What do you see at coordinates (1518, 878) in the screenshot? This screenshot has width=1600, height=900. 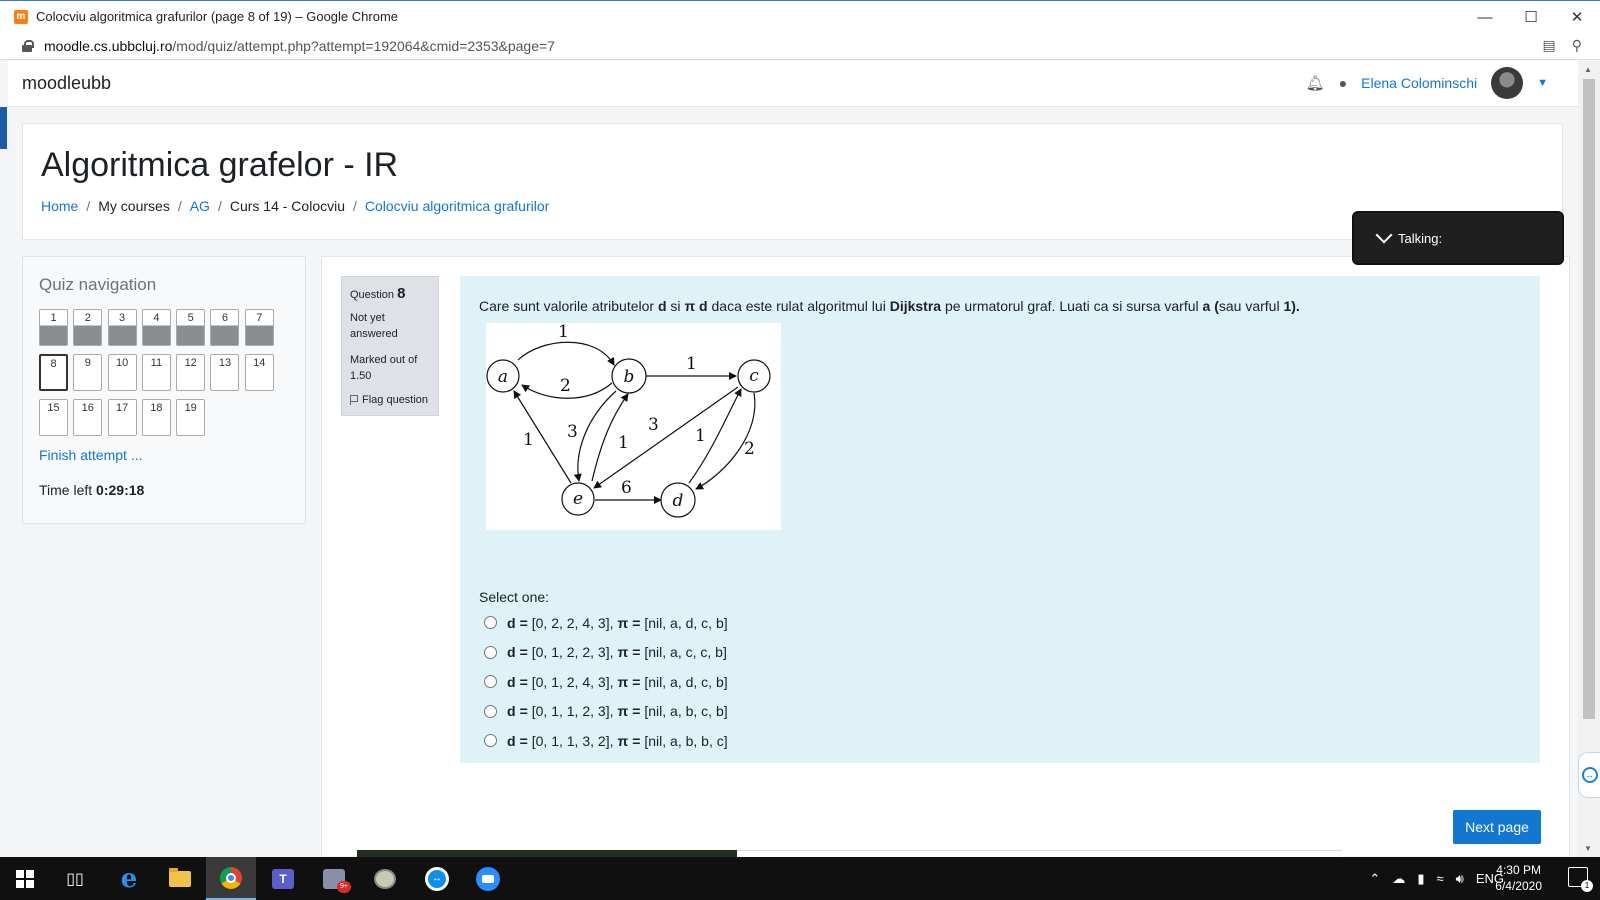 I see `taskbar-clock: 4:30 PM 6/4/2020` at bounding box center [1518, 878].